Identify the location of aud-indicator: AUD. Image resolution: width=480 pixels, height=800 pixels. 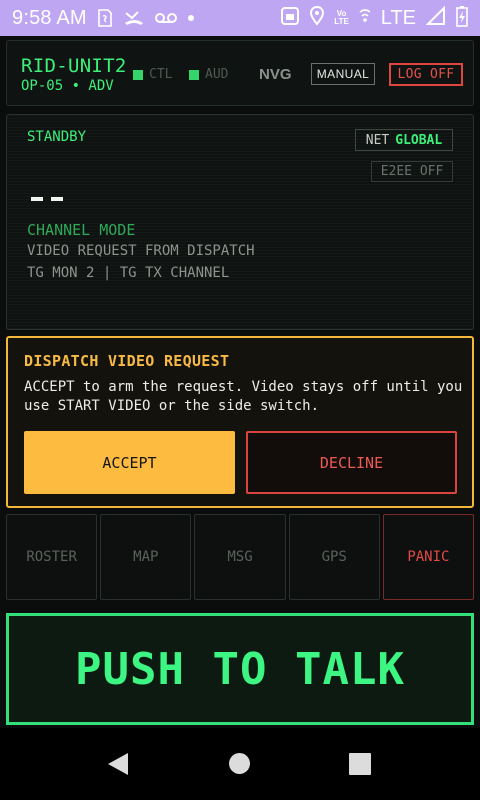
(208, 74).